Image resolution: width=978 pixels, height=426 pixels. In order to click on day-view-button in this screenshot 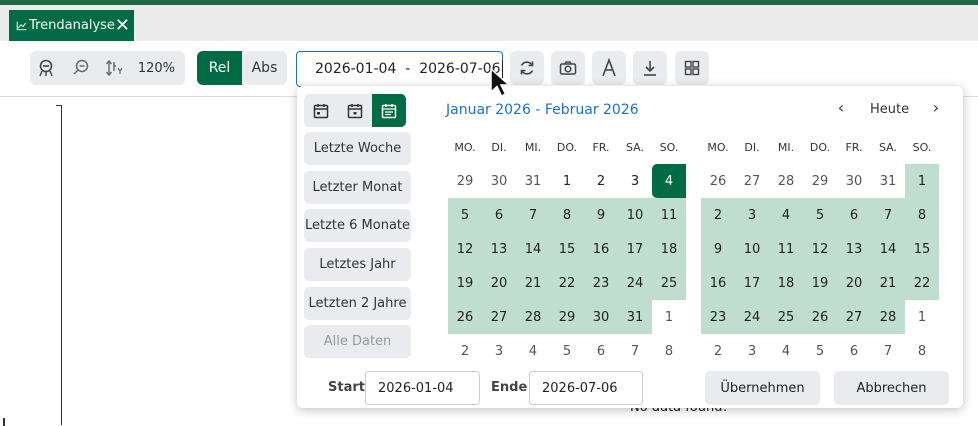, I will do `click(321, 110)`.